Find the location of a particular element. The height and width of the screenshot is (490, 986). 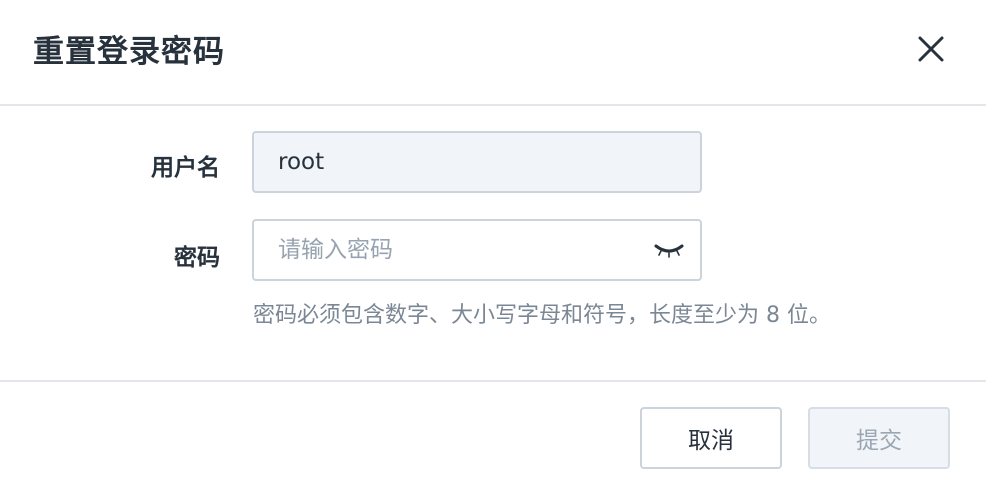

username-label: 用户名 is located at coordinates (185, 168).